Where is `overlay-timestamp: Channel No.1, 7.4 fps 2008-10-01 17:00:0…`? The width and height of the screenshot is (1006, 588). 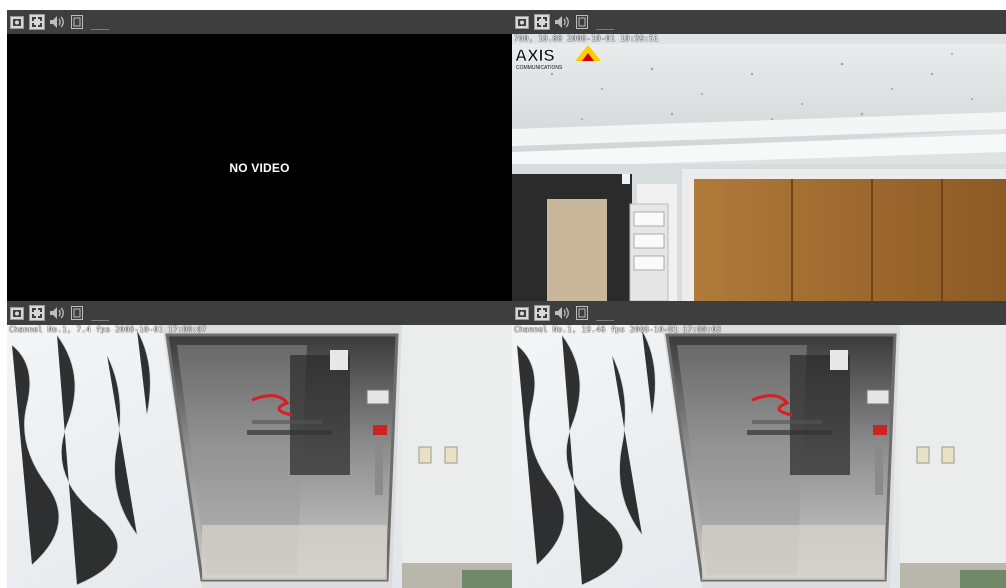 overlay-timestamp: Channel No.1, 7.4 fps 2008-10-01 17:00:0… is located at coordinates (108, 329).